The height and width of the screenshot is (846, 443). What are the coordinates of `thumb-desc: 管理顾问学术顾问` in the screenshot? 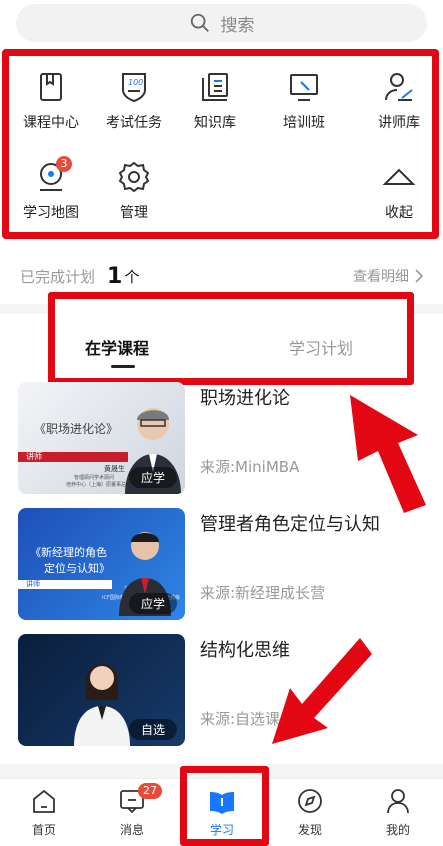 It's located at (94, 478).